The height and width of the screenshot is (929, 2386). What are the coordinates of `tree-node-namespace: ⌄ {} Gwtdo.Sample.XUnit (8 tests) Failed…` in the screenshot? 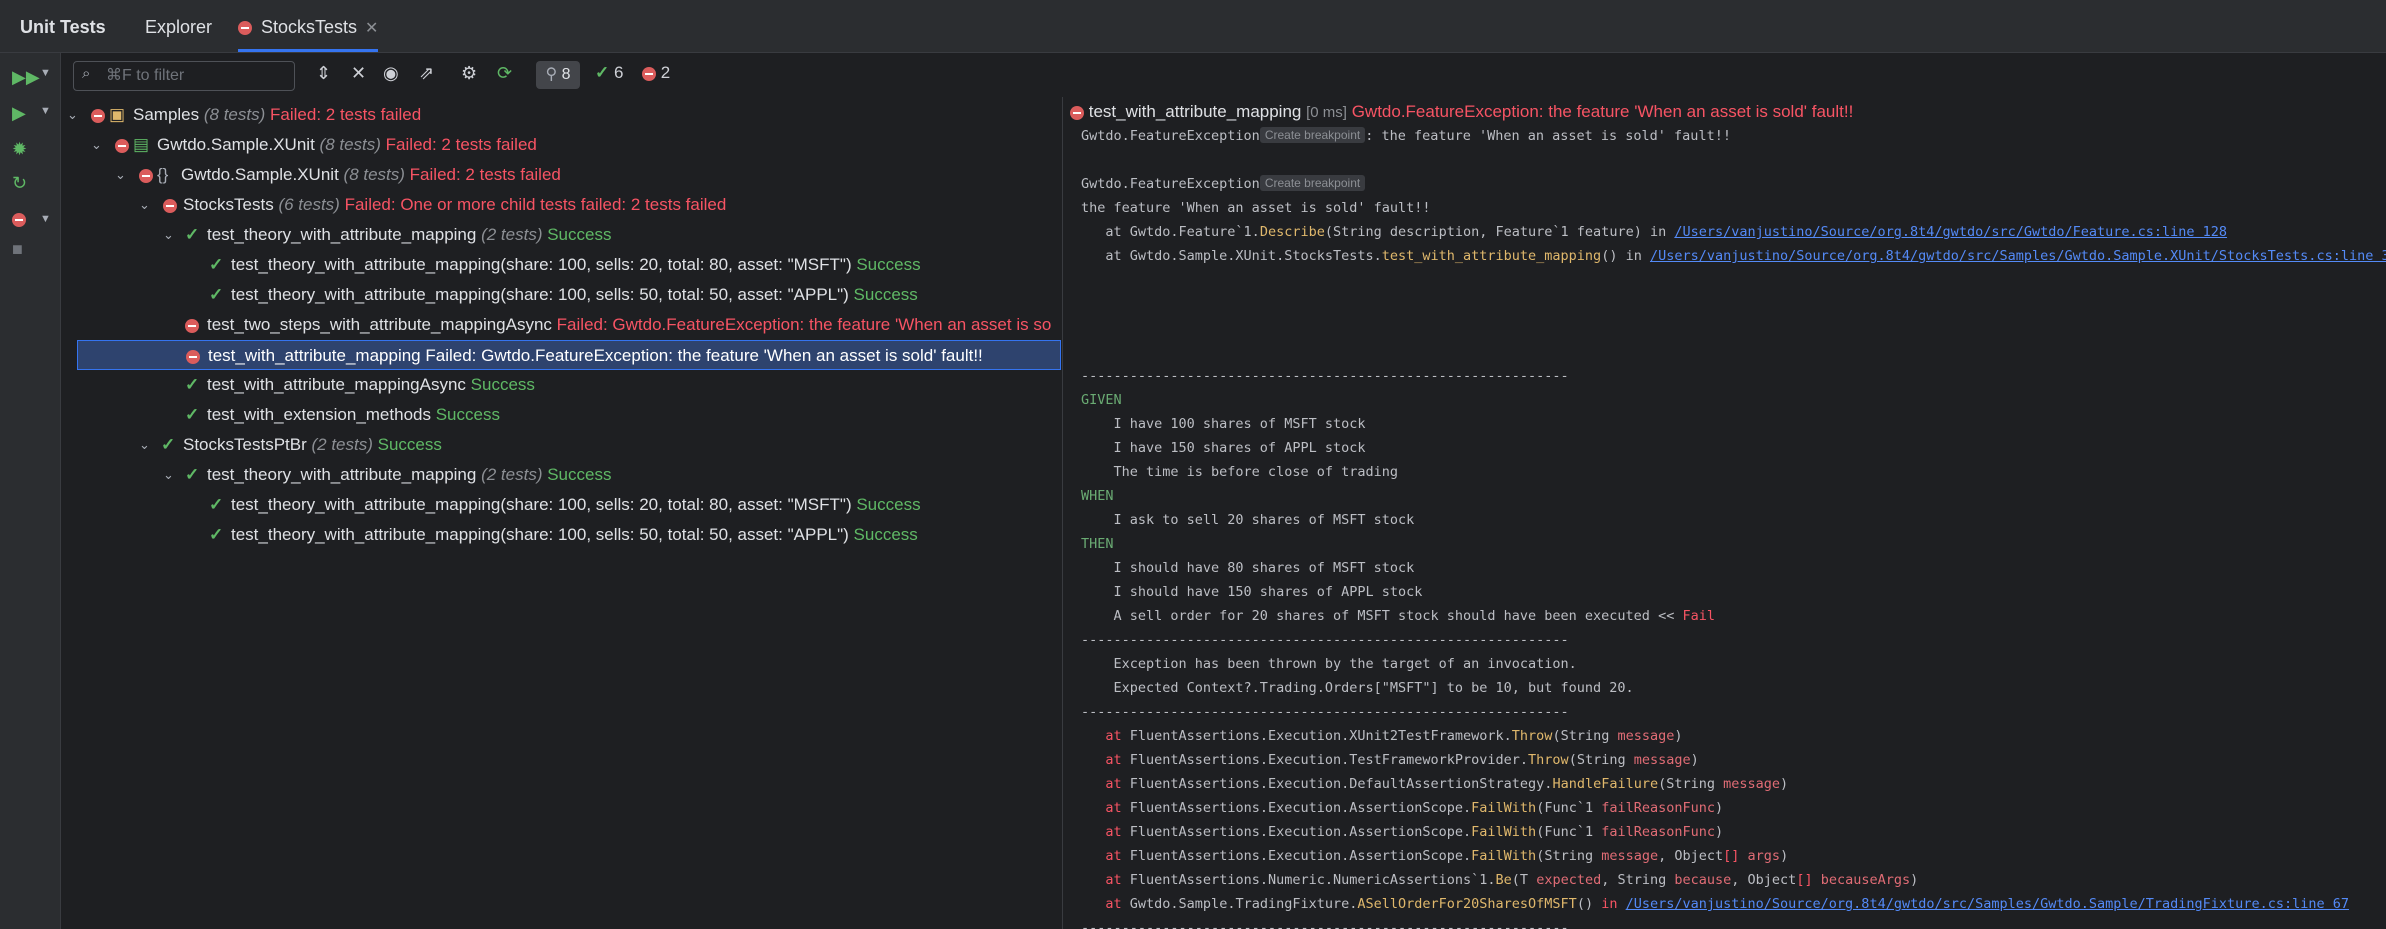 It's located at (561, 175).